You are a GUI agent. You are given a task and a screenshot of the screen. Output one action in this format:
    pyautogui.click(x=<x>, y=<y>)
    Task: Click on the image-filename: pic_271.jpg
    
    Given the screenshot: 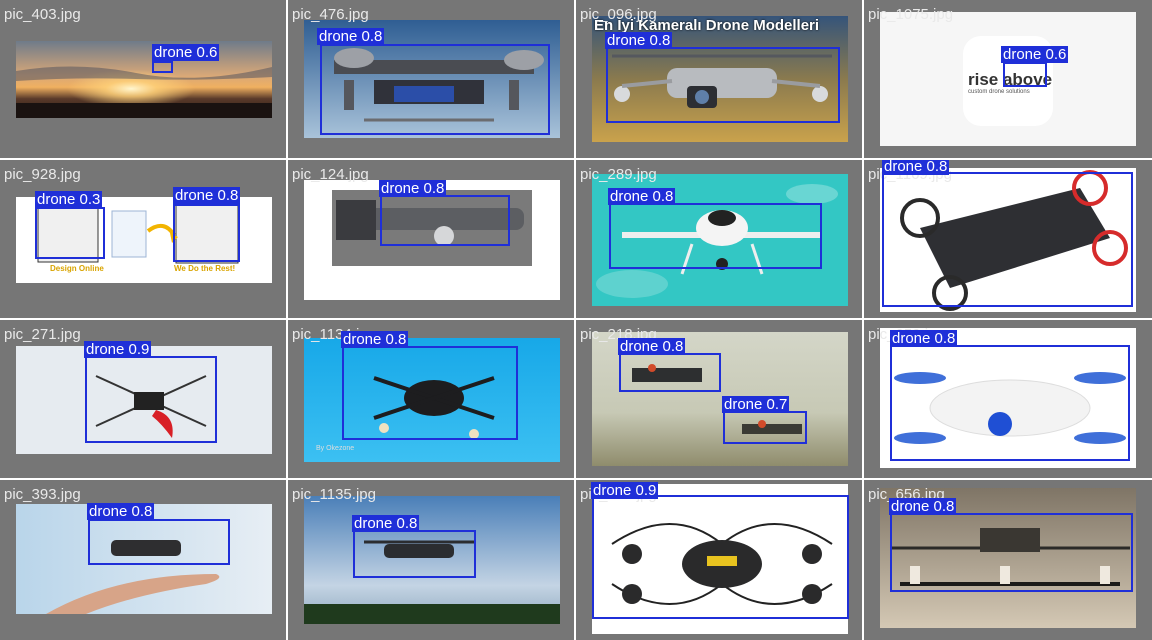 What is the action you would take?
    pyautogui.click(x=42, y=334)
    